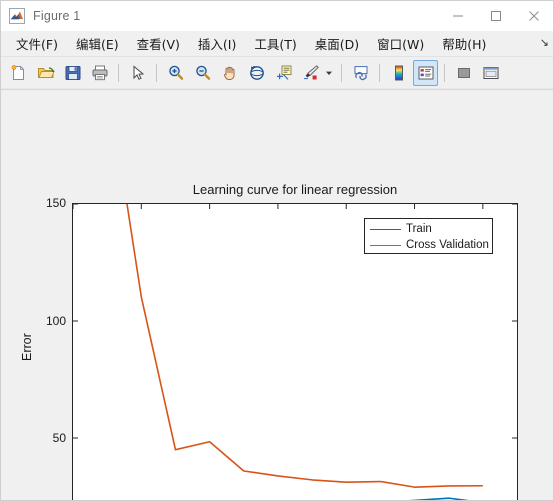 The image size is (554, 501). I want to click on zoom-out-icon, so click(202, 73).